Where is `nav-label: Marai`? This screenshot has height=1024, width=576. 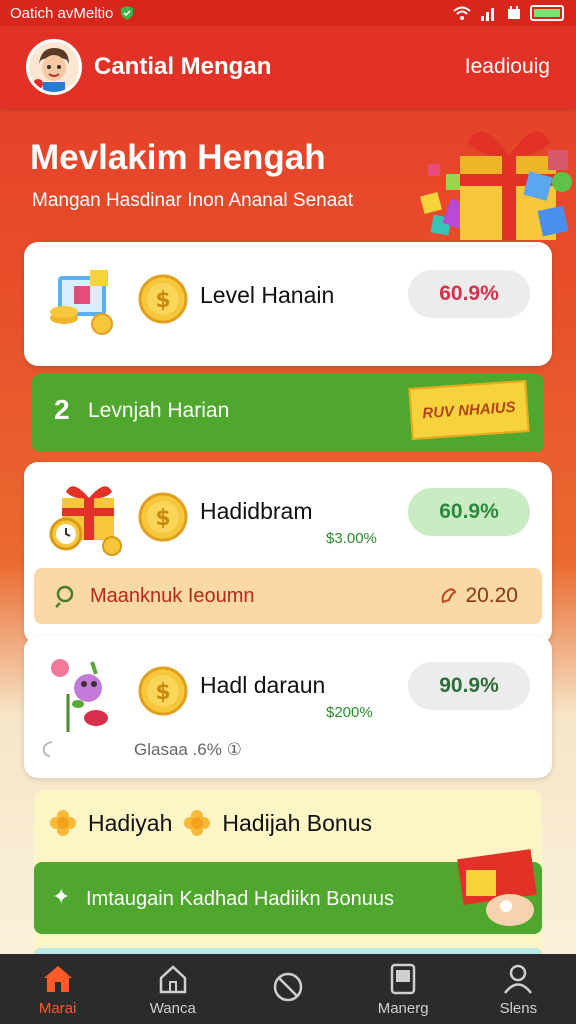 nav-label: Marai is located at coordinates (57, 1008).